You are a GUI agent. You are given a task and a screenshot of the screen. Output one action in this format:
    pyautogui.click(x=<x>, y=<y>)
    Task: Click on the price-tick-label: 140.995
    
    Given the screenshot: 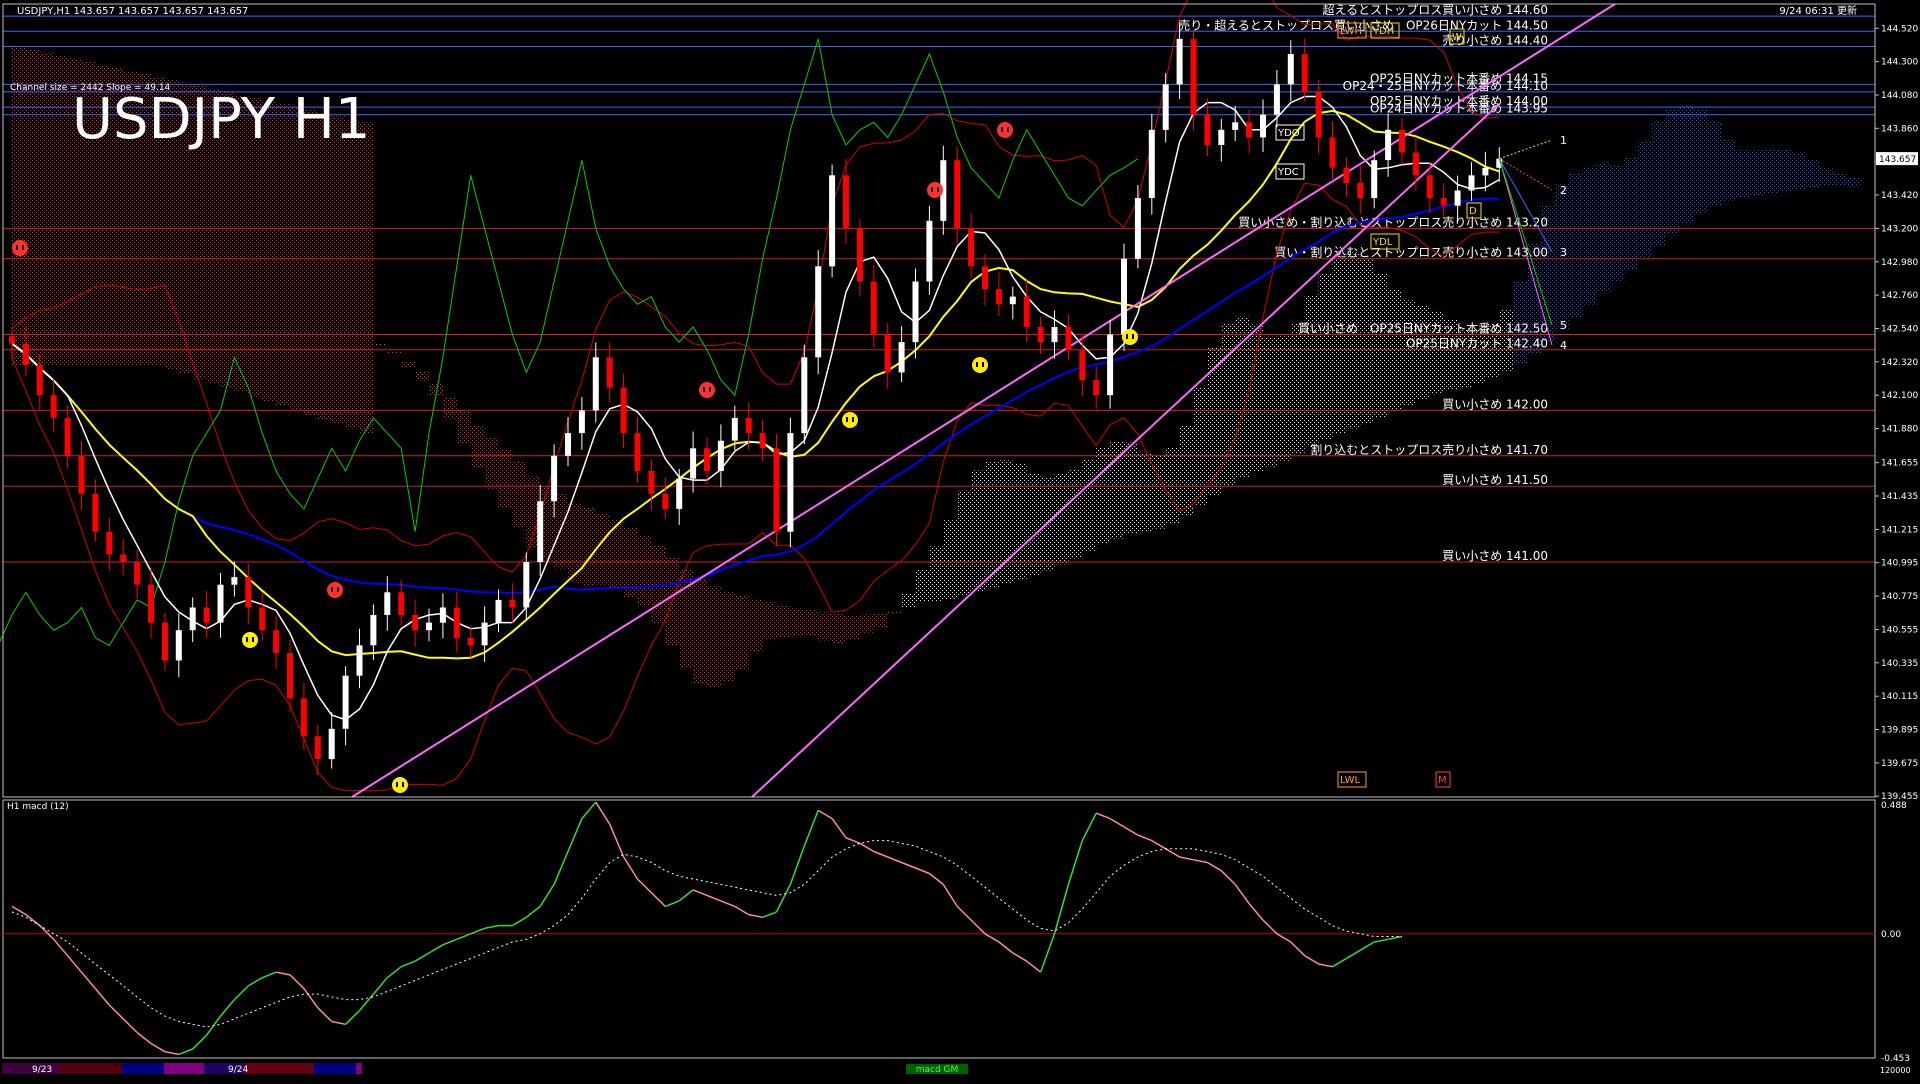 What is the action you would take?
    pyautogui.click(x=1899, y=564)
    